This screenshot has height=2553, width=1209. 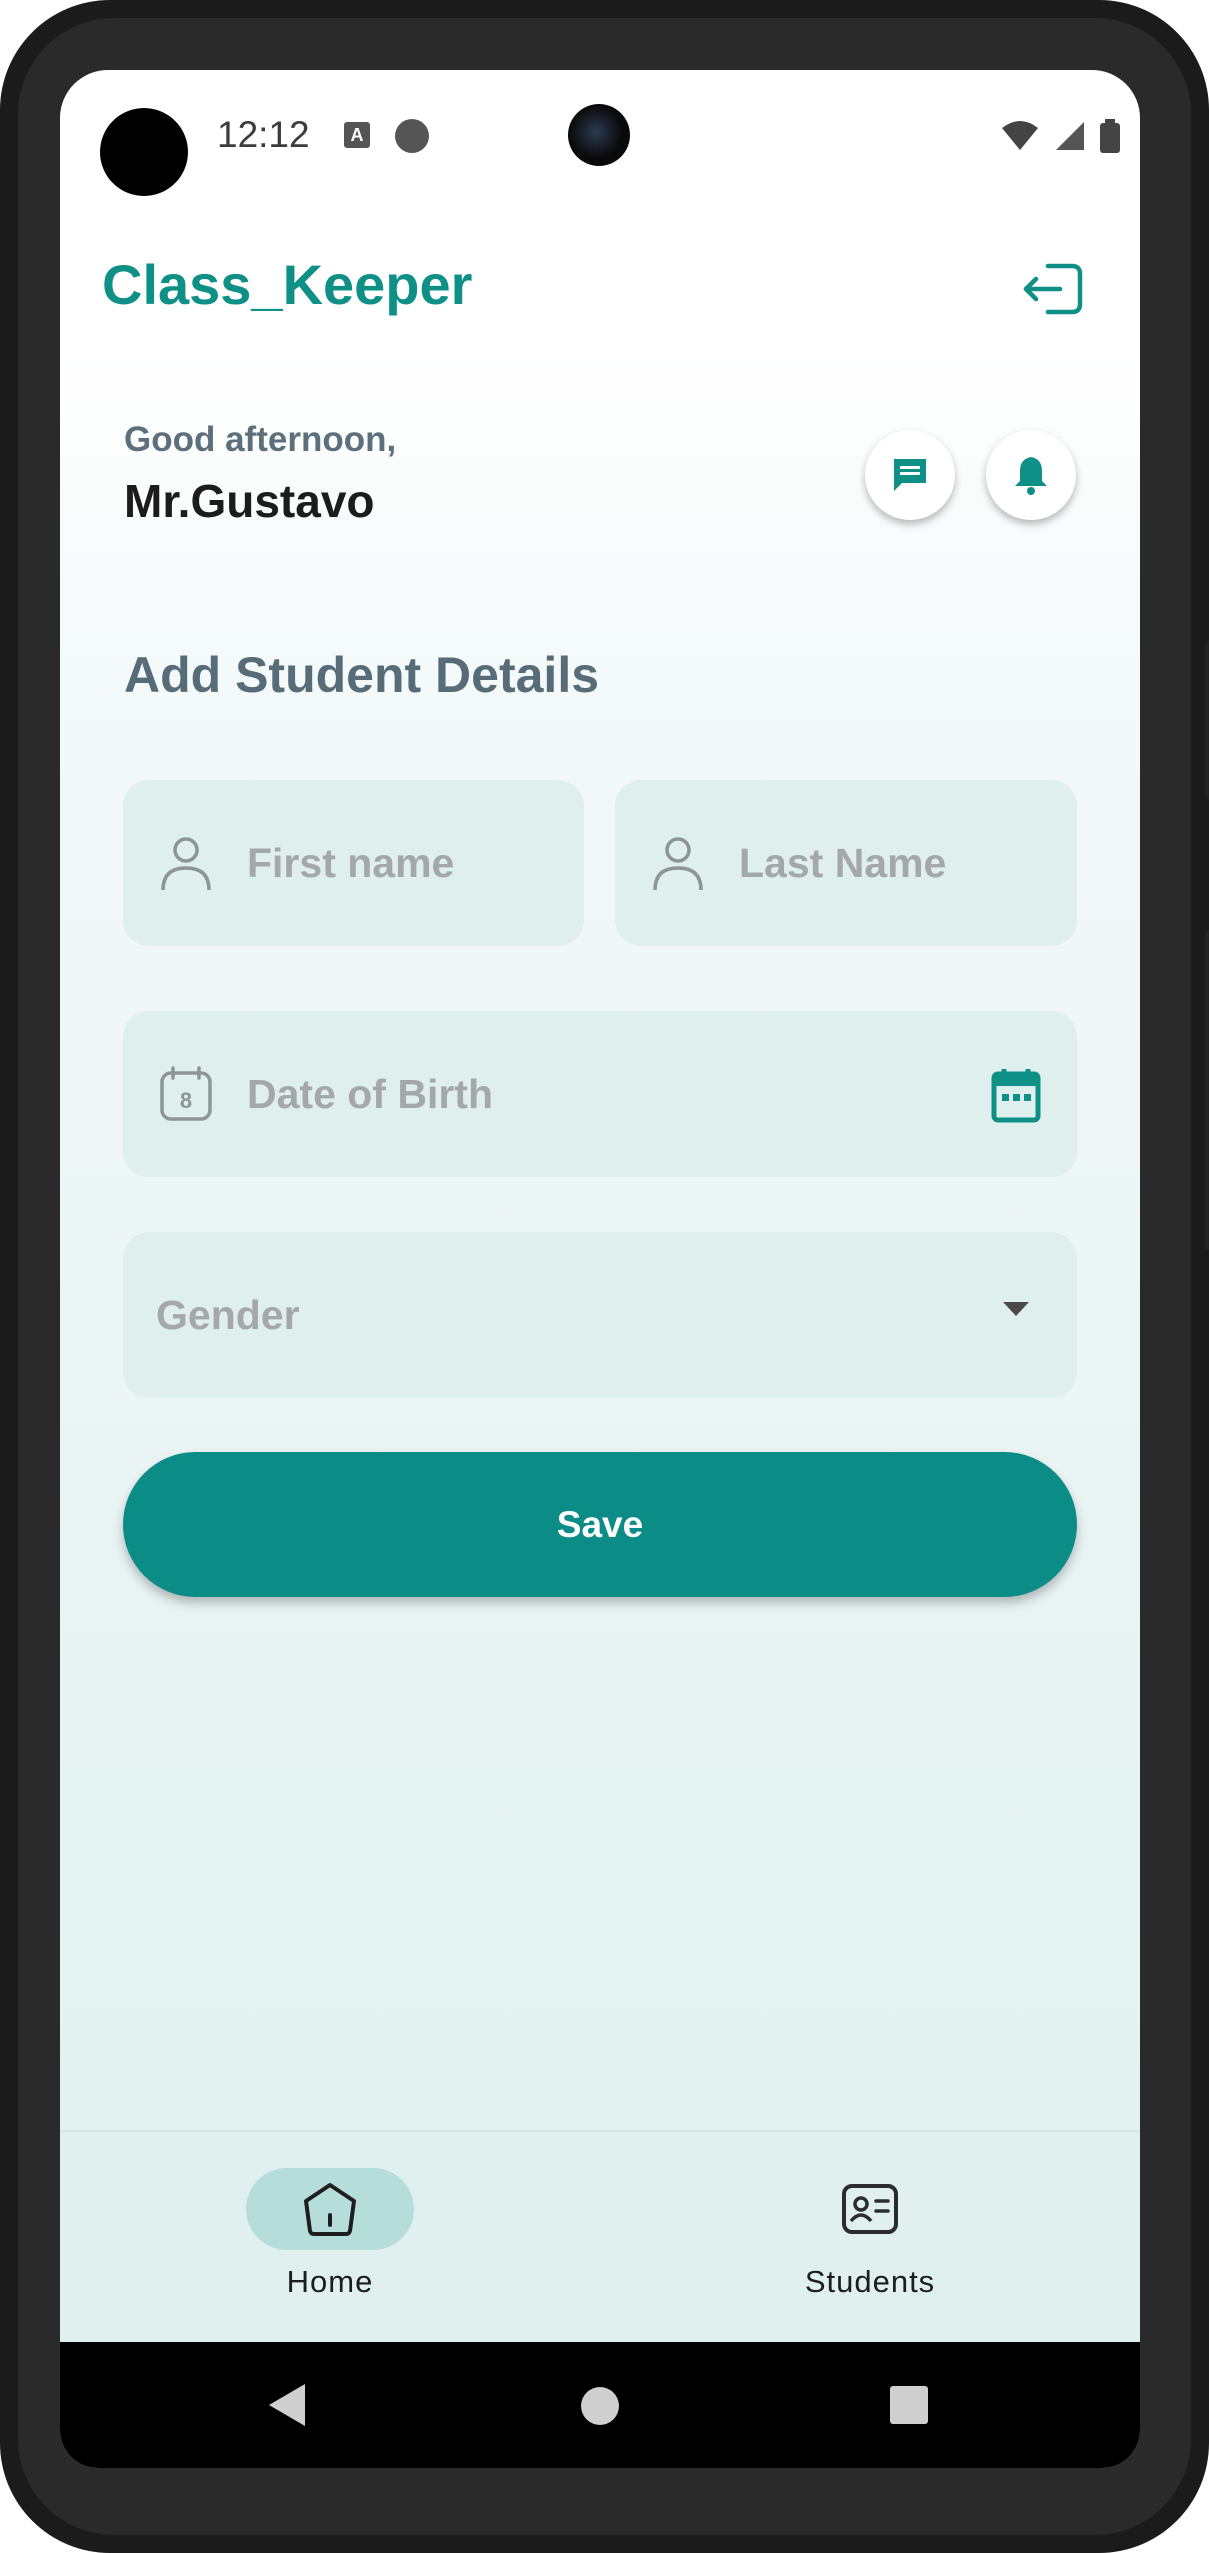 I want to click on form-title: Add Student Details, so click(x=362, y=675).